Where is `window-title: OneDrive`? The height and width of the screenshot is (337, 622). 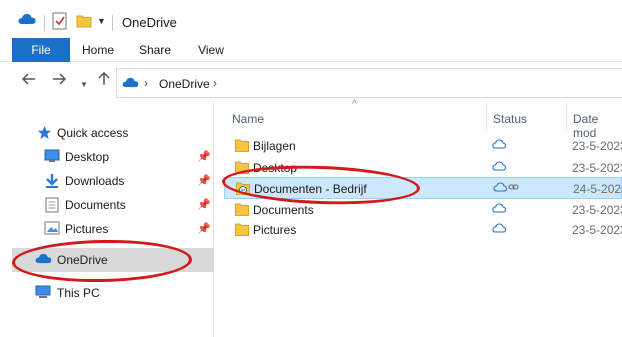
window-title: OneDrive is located at coordinates (149, 22).